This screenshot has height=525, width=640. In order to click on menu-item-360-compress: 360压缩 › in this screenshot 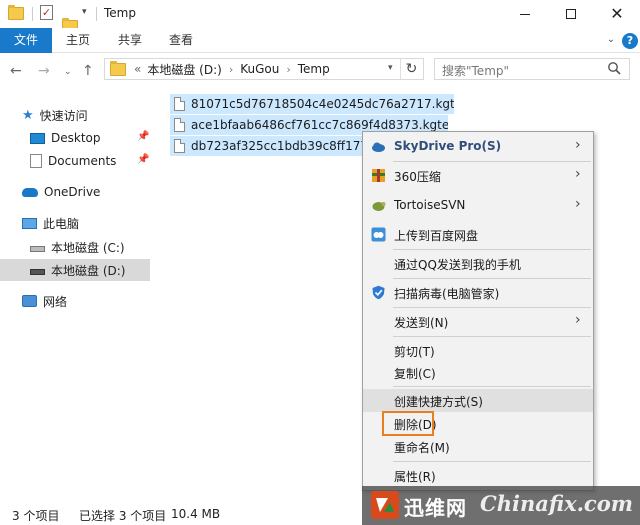, I will do `click(478, 175)`.